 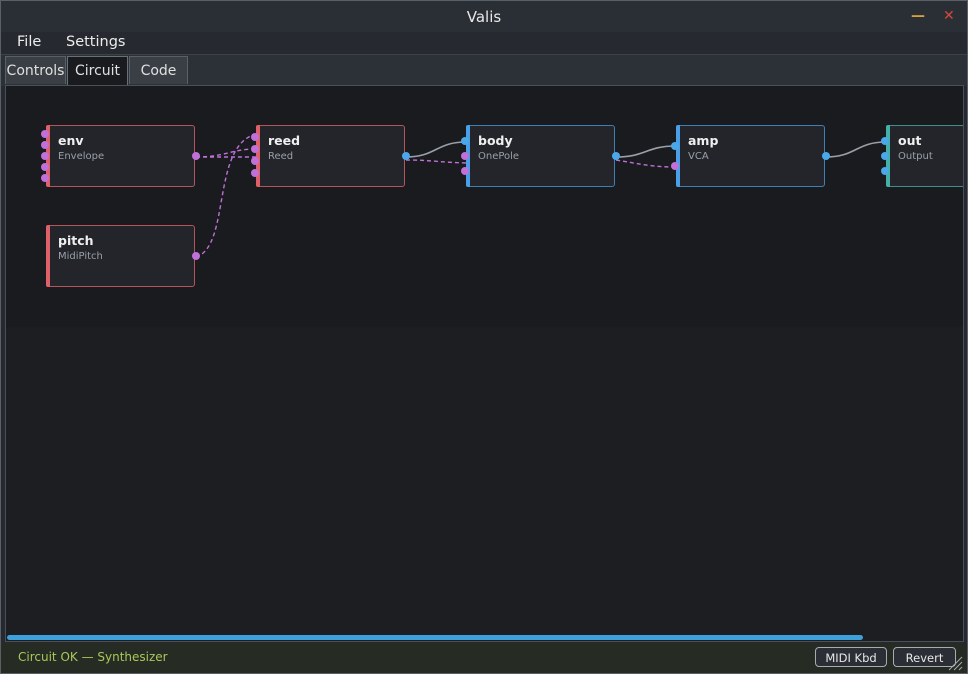 What do you see at coordinates (80, 256) in the screenshot?
I see `node-type: MidiPitch` at bounding box center [80, 256].